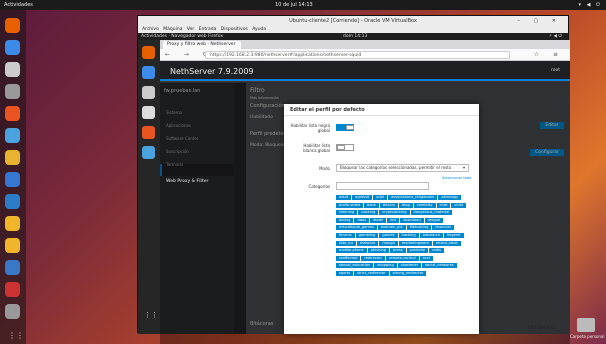 The image size is (606, 344). Describe the element at coordinates (439, 266) in the screenshot. I see `category-tag: social_networks` at that location.